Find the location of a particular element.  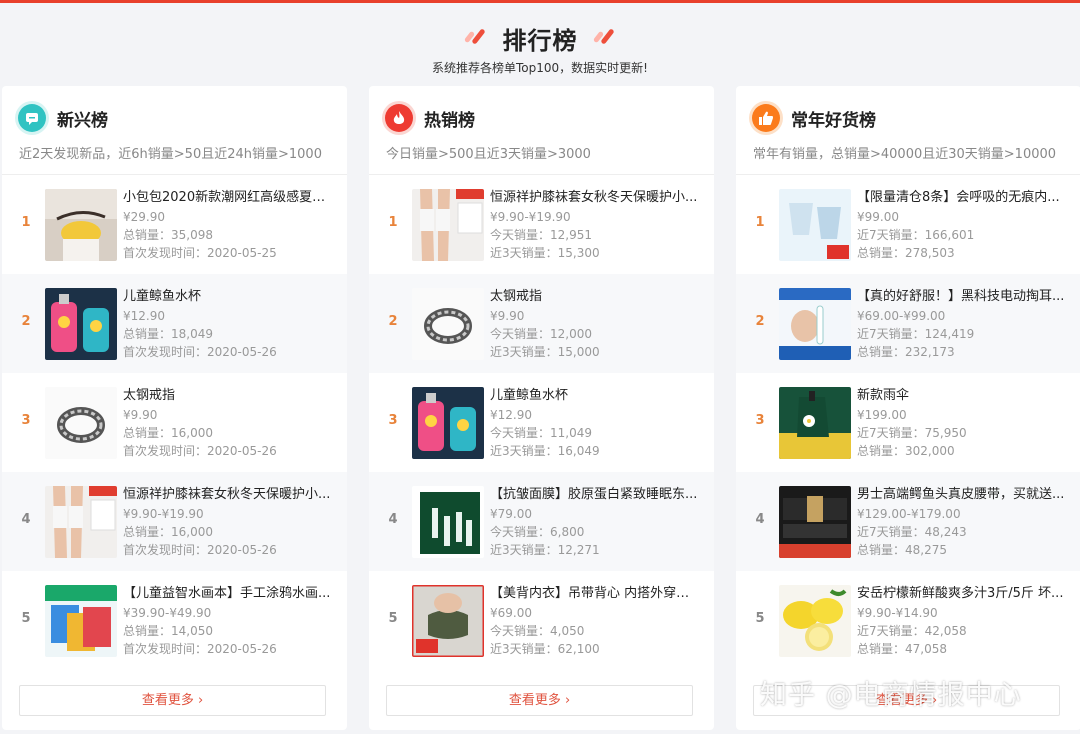

flame-icon is located at coordinates (399, 118).